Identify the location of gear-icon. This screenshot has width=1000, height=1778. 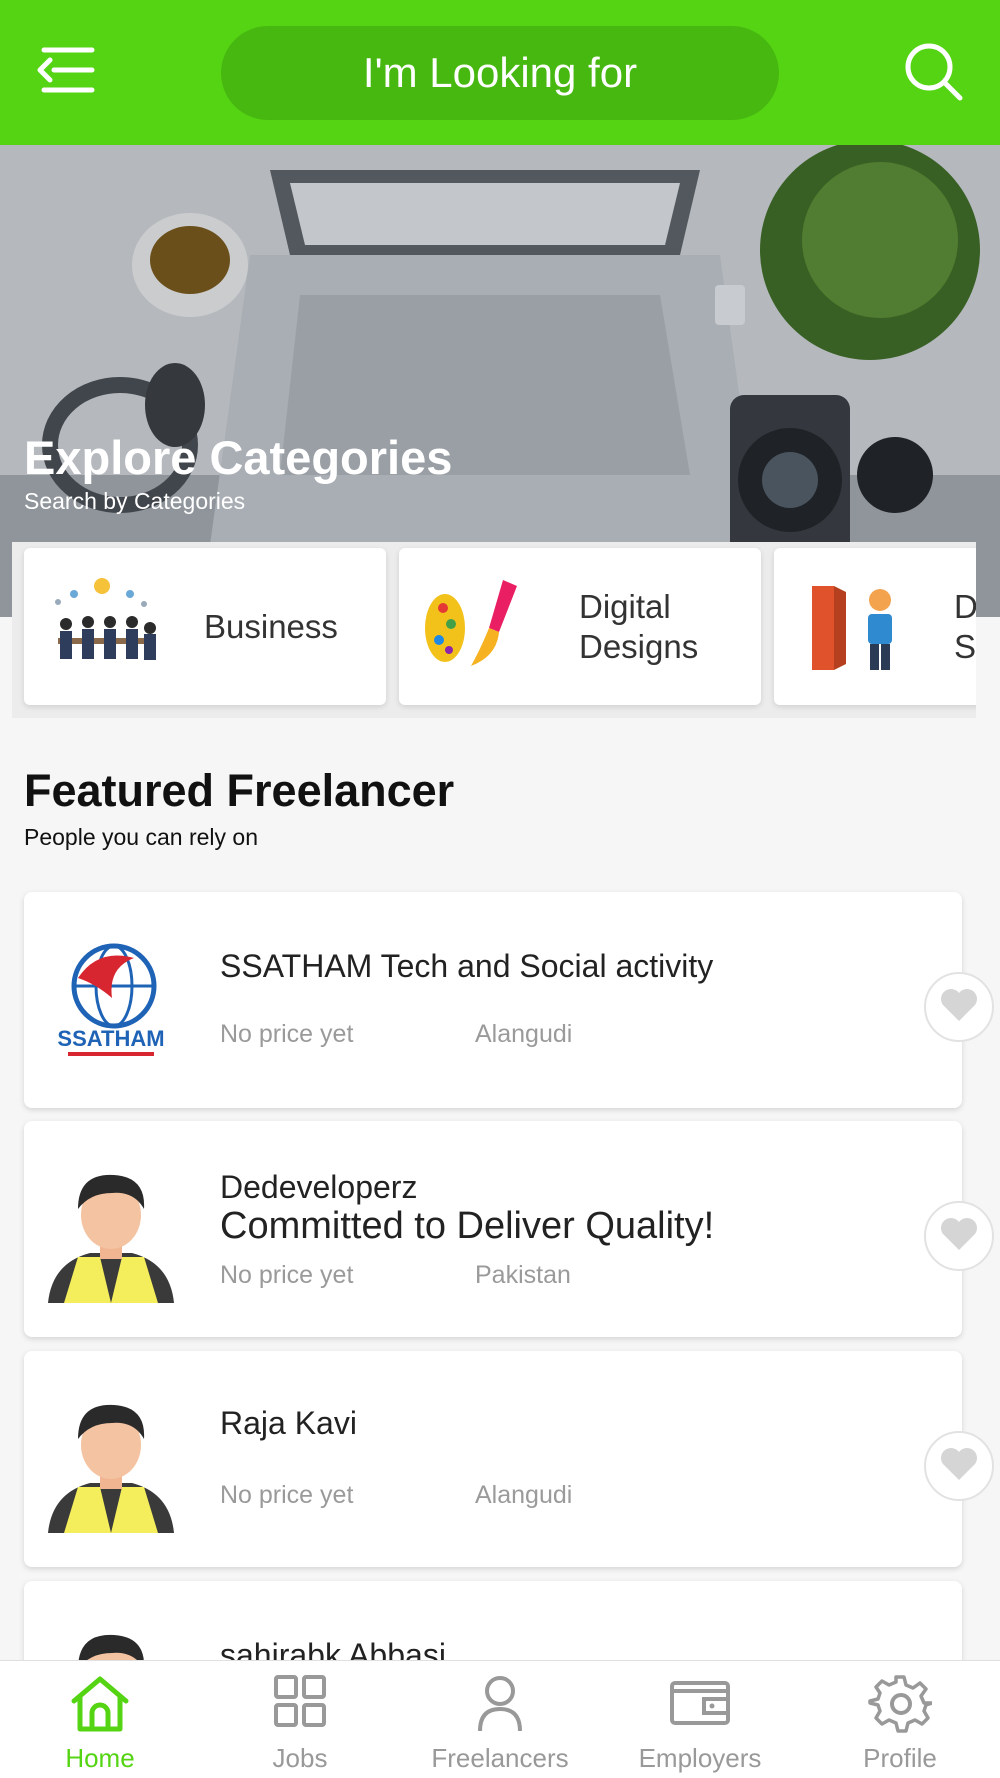
(901, 1703).